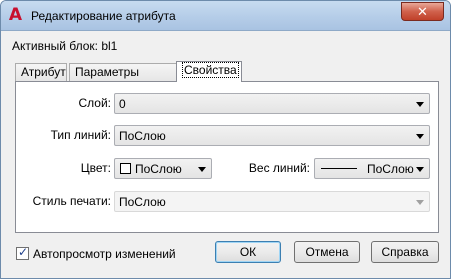  I want to click on color-value: ПоСлою, so click(158, 169).